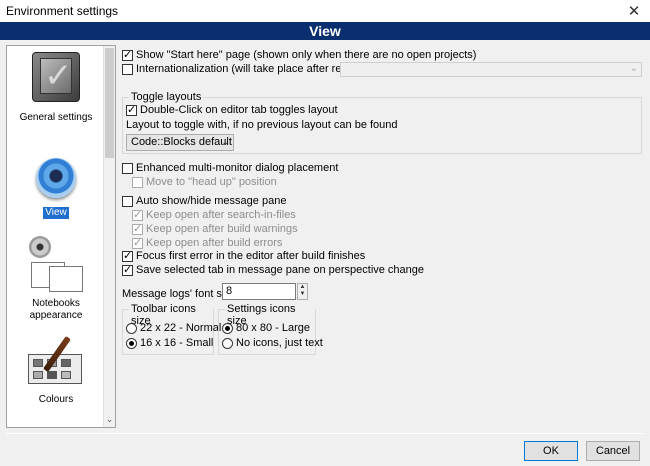 Image resolution: width=650 pixels, height=466 pixels. I want to click on keep-open-warnings-option: Keep open after build warnings, so click(215, 229).